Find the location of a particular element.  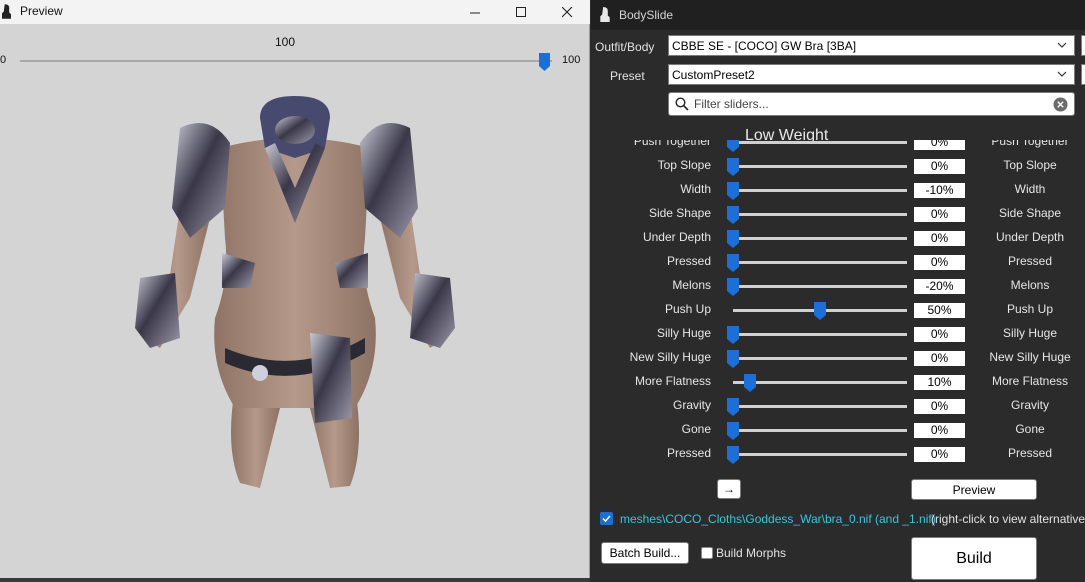

outfit-select: CBBE SE - [COCO] GW Bra [3BA] is located at coordinates (871, 45).